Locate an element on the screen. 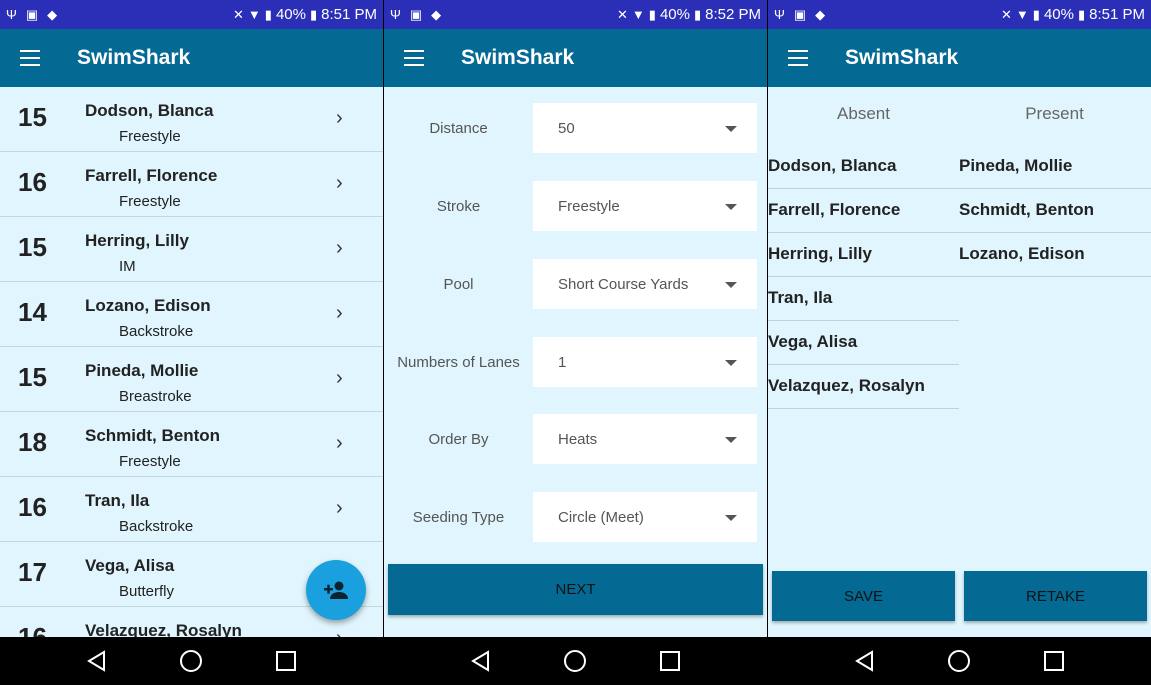 The height and width of the screenshot is (685, 1151). present-item: Pineda, Mollie is located at coordinates (1055, 167).